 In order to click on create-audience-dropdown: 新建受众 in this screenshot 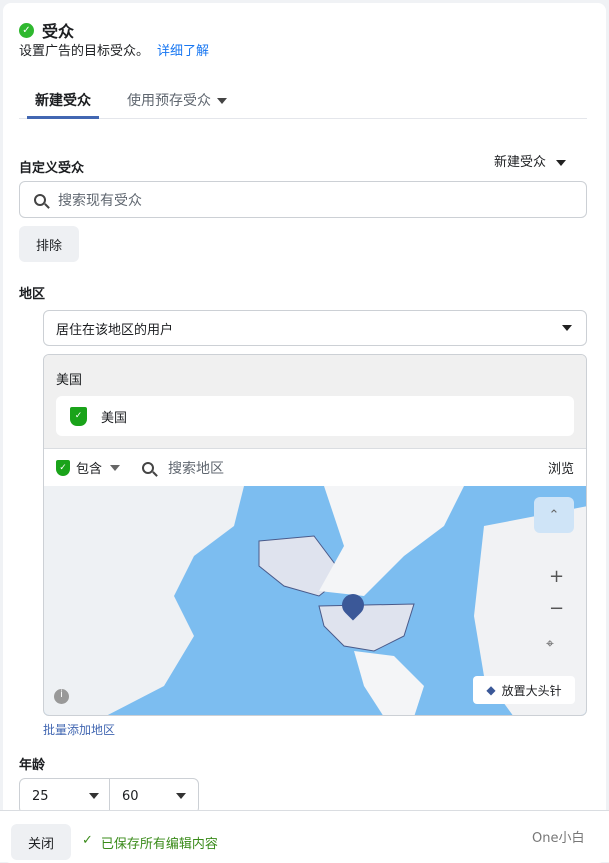, I will do `click(530, 160)`.